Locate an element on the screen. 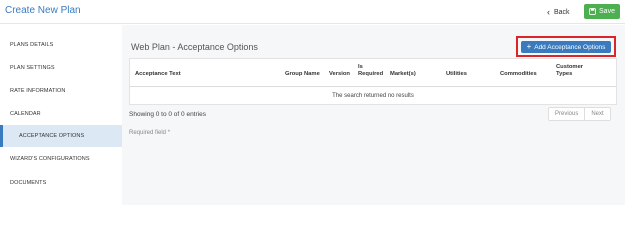 The width and height of the screenshot is (625, 240). highlight-frame: + Add Acceptance Options is located at coordinates (566, 46).